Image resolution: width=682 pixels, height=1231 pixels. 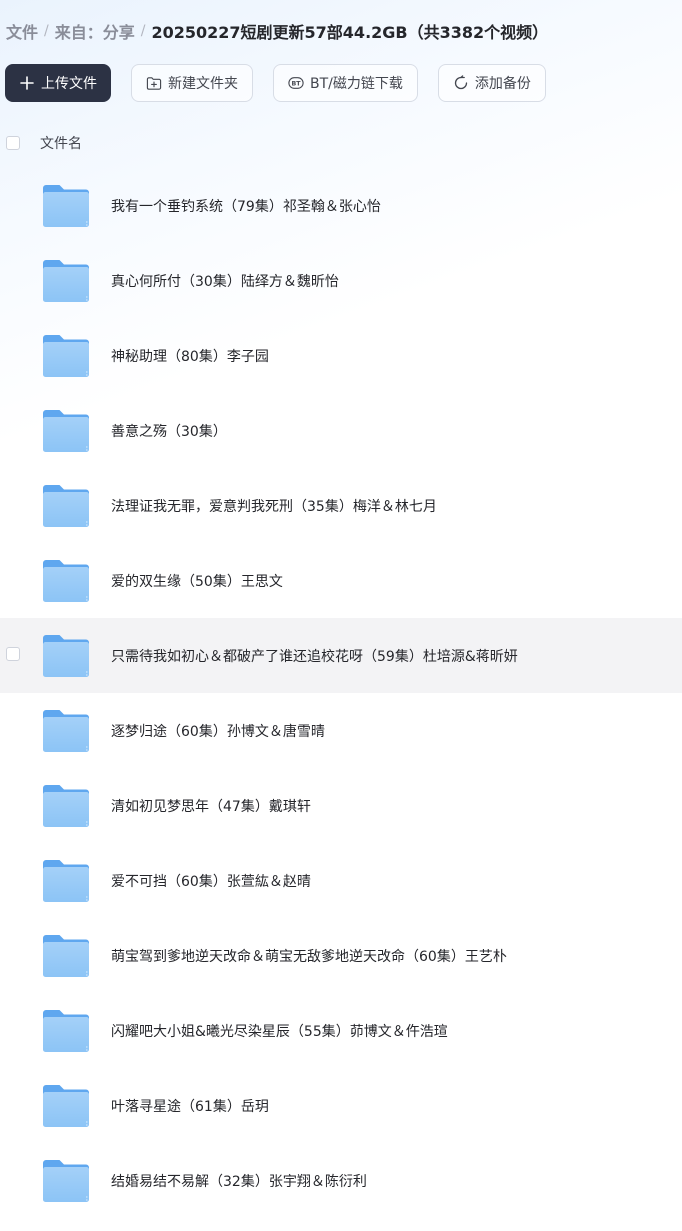 I want to click on file-list-header: 文件名, so click(x=341, y=143).